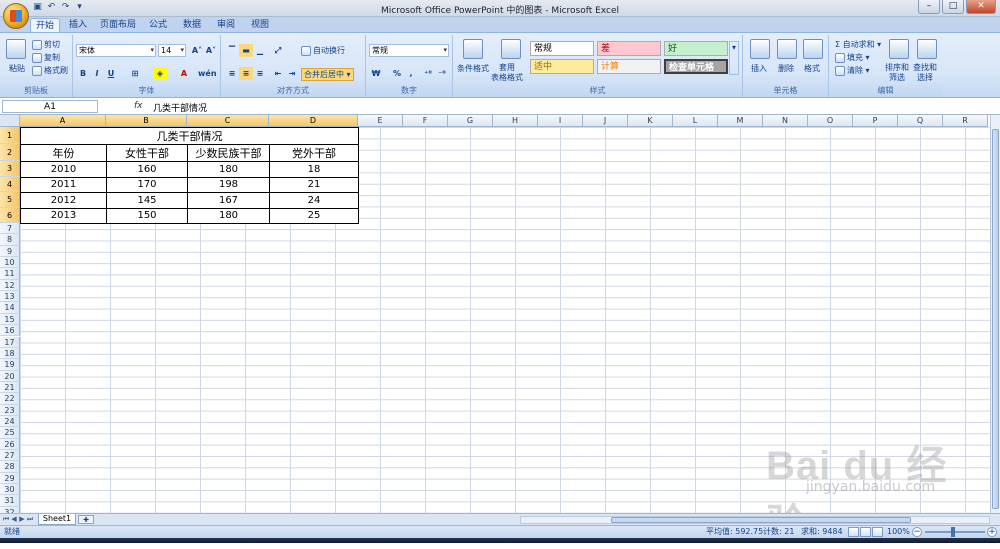 This screenshot has height=549, width=1000. Describe the element at coordinates (917, 532) in the screenshot. I see `zoom-out-icon: −` at that location.